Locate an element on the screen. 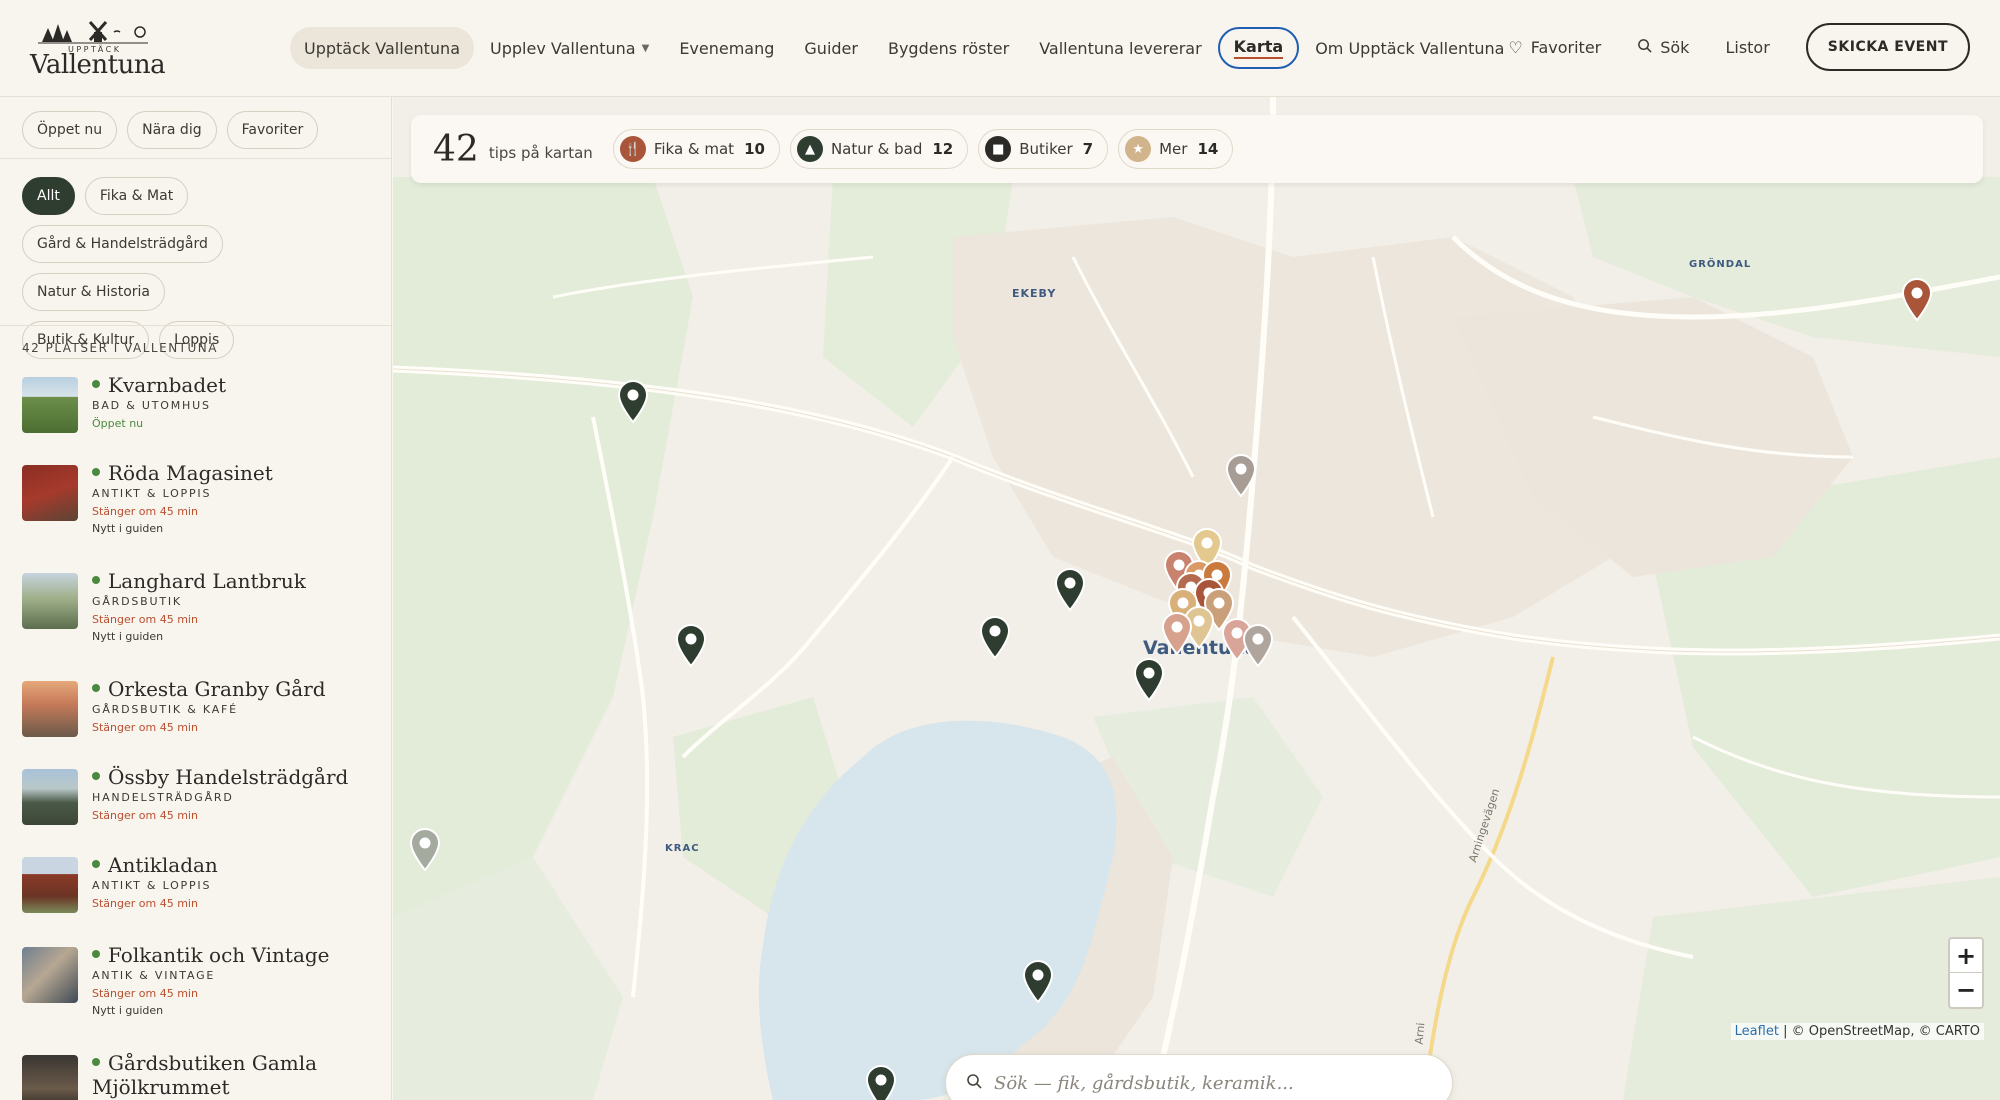 The height and width of the screenshot is (1100, 2000). filter-favorites: Favoriter is located at coordinates (272, 130).